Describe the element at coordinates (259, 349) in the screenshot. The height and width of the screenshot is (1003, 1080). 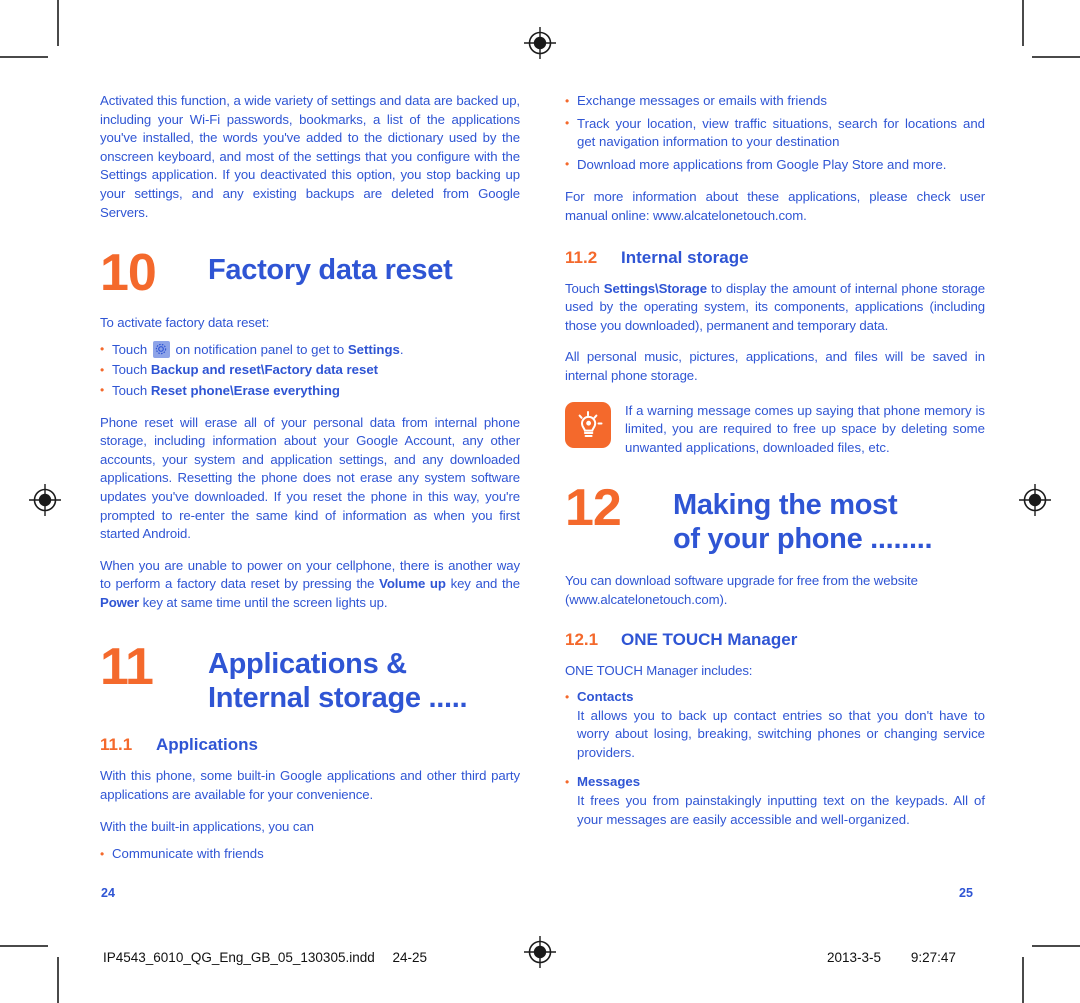
I see `step-1-middle: on notification panel to get to` at that location.